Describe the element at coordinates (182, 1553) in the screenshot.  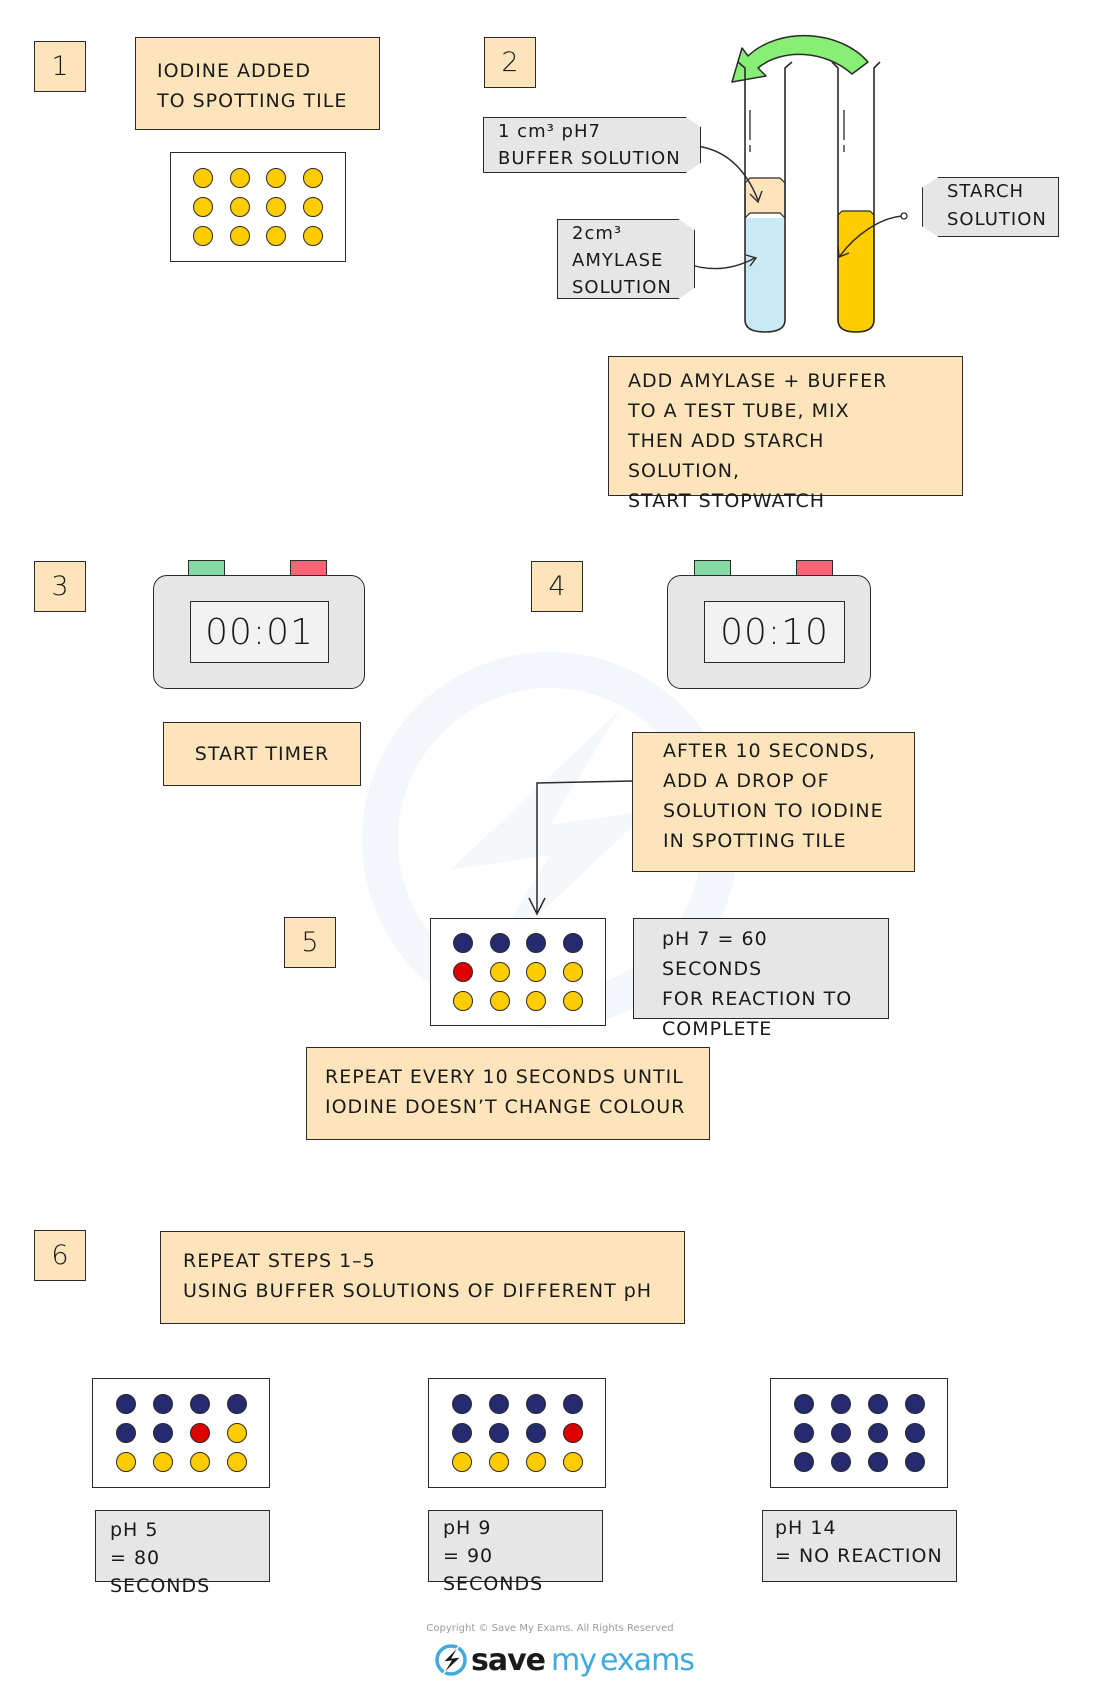
I see `ph5-result-label: pH 5 = 80 SECONDS` at that location.